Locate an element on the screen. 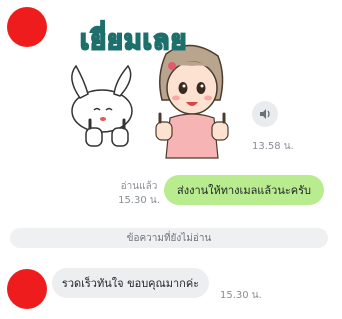  sticker-timestamp: 13.58 น. is located at coordinates (273, 146).